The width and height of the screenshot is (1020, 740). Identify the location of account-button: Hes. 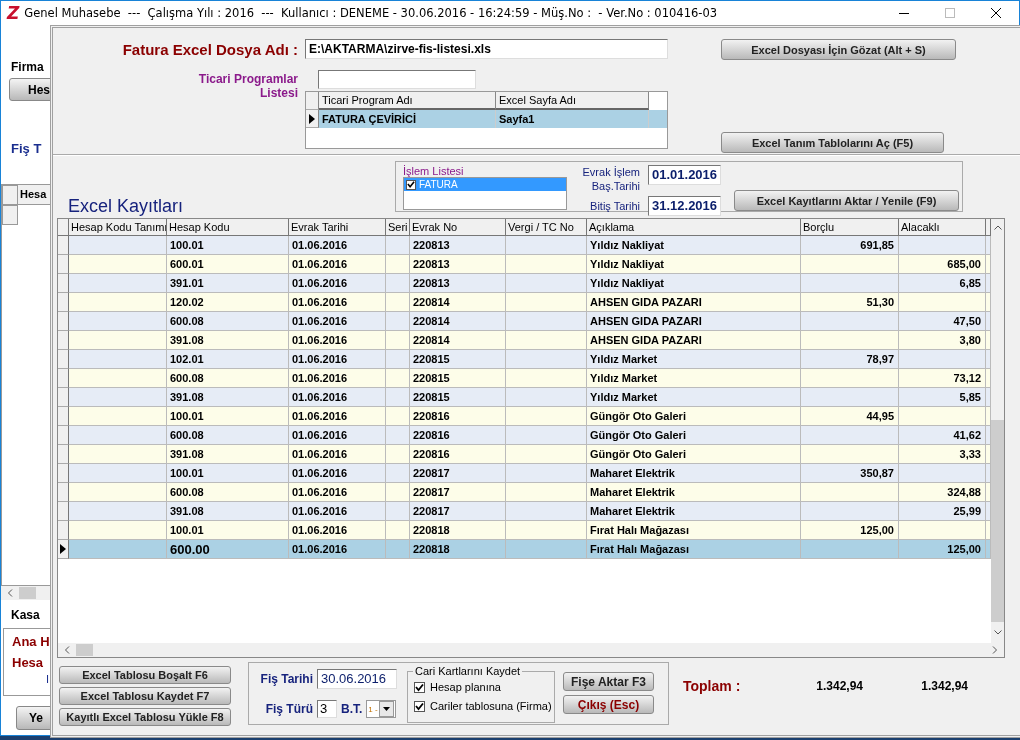
(30, 89).